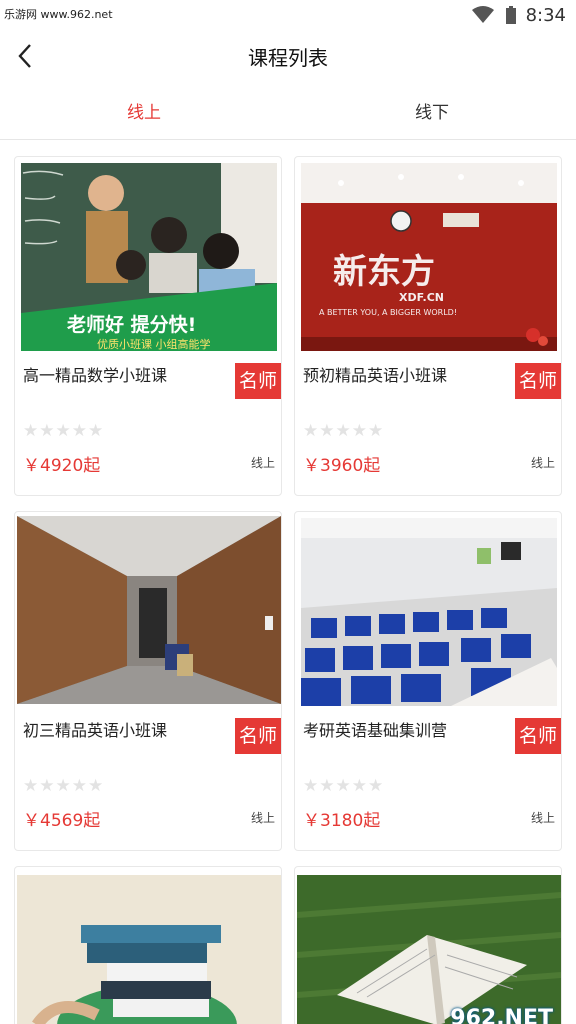  Describe the element at coordinates (421, 297) in the screenshot. I see `brand-domain: XDF.CN` at that location.